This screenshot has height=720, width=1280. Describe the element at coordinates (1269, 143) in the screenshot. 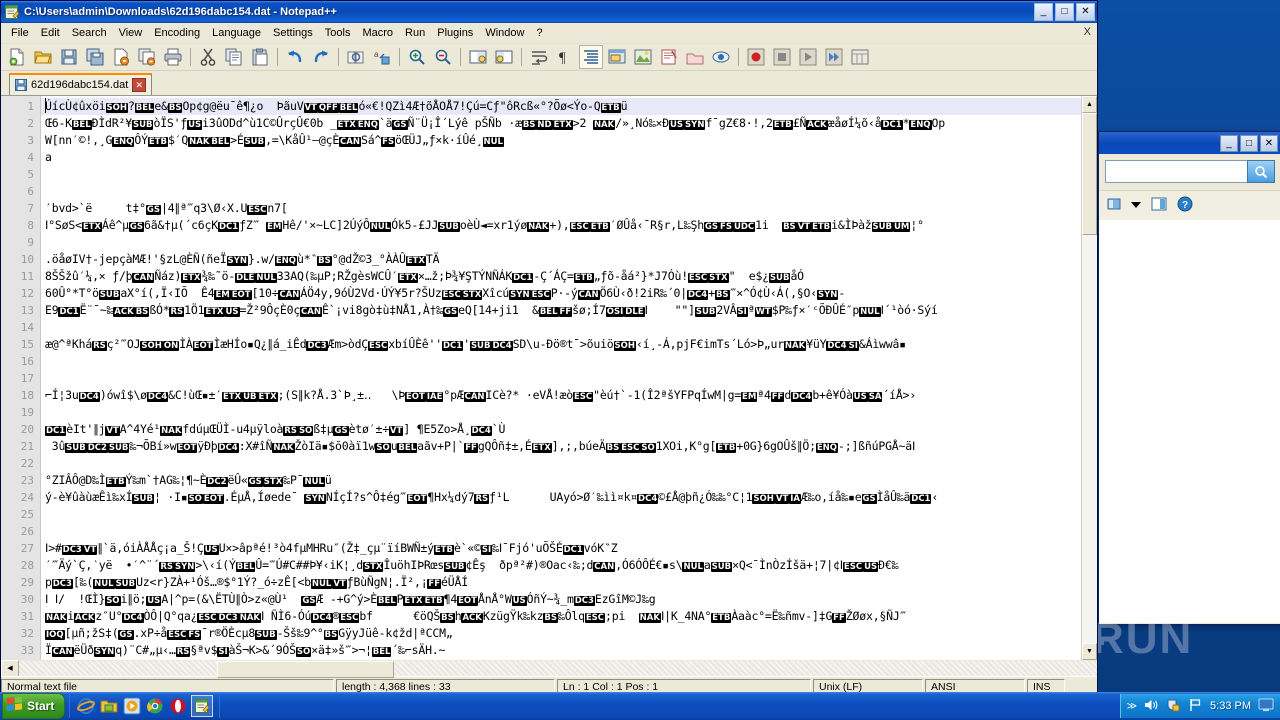

I see `bg-close-button: ✕` at that location.